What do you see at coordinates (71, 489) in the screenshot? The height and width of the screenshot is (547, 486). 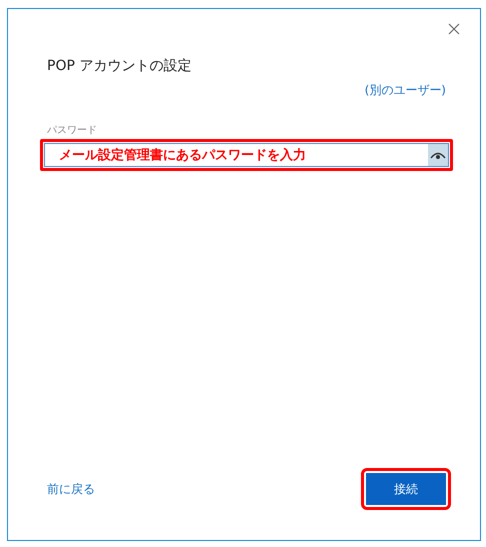 I see `back-link: 前に戻る` at bounding box center [71, 489].